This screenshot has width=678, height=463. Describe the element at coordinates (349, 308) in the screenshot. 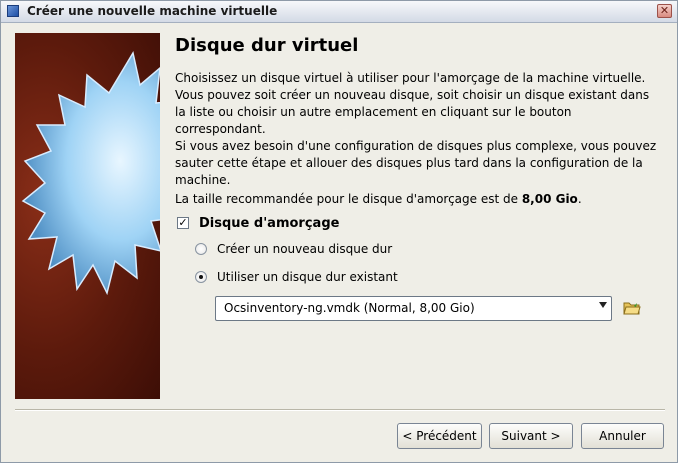

I see `selected-disk-value: Ocsinventory-ng.vmdk (Normal, 8,00 Gio)` at that location.